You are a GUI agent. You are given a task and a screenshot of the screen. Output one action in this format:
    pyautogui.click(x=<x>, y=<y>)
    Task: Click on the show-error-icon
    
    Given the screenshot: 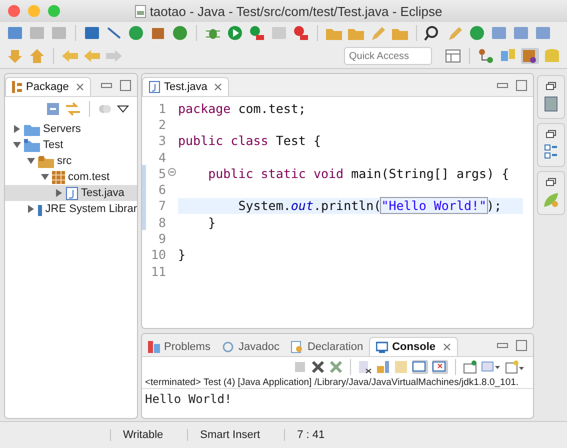 What is the action you would take?
    pyautogui.click(x=440, y=367)
    